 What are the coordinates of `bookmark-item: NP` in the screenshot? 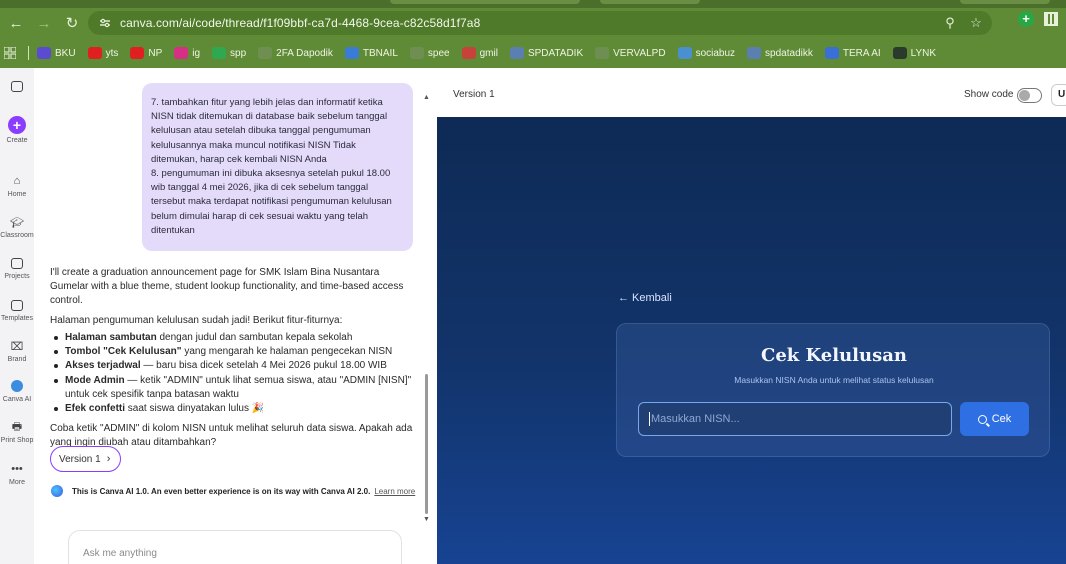 It's located at (146, 53).